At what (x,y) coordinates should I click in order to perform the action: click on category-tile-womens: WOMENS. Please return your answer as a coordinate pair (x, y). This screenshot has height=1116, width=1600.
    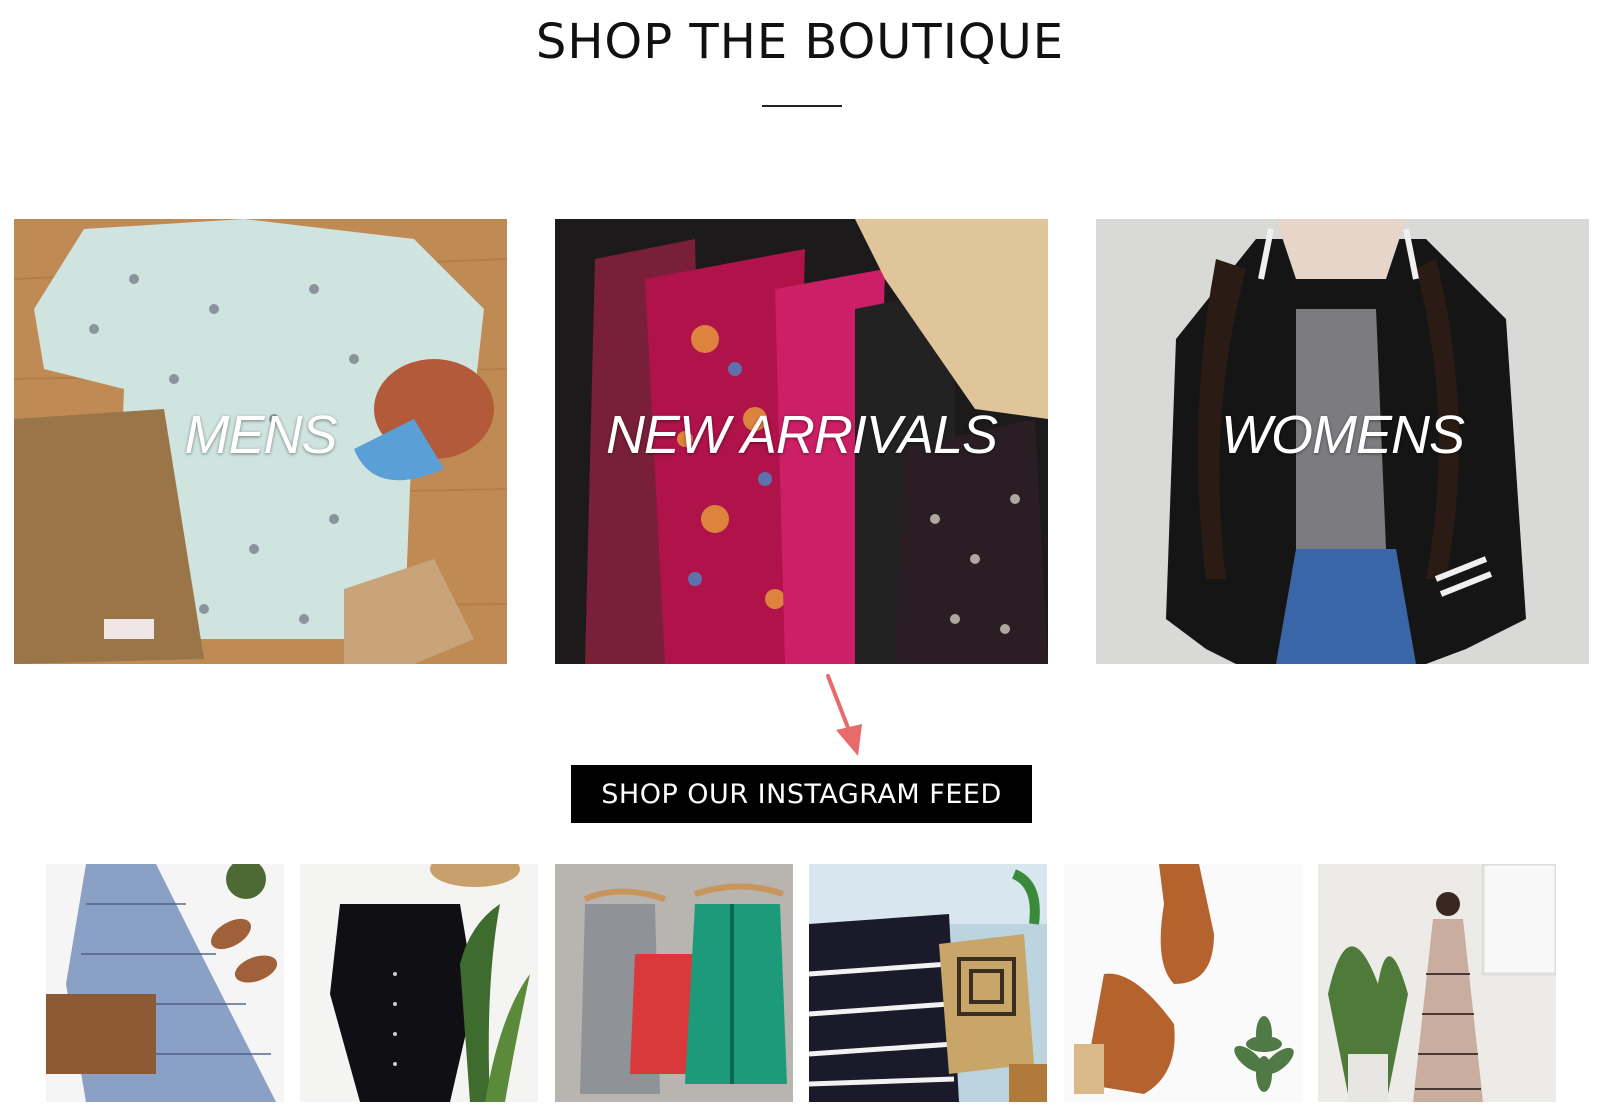
    Looking at the image, I should click on (1342, 441).